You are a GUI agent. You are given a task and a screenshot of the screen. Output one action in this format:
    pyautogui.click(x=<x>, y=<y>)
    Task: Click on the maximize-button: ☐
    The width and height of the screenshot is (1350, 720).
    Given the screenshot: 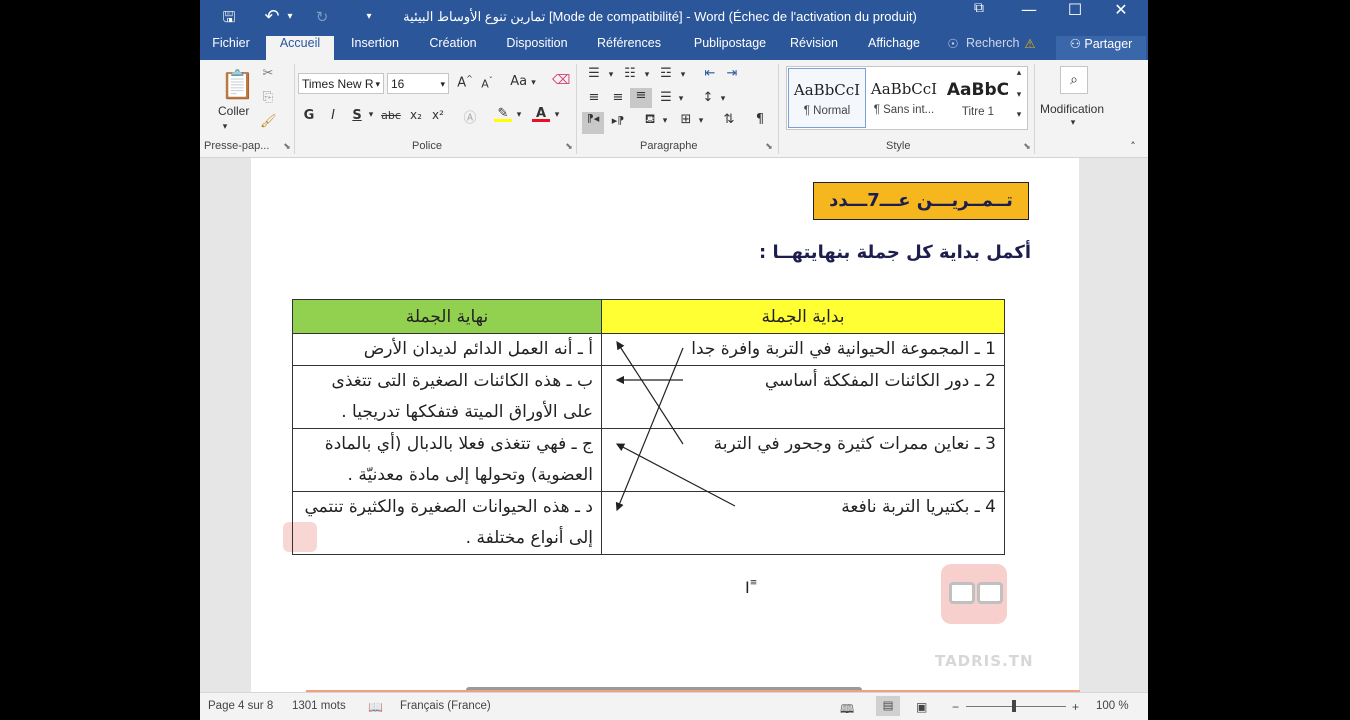 What is the action you would take?
    pyautogui.click(x=1075, y=17)
    